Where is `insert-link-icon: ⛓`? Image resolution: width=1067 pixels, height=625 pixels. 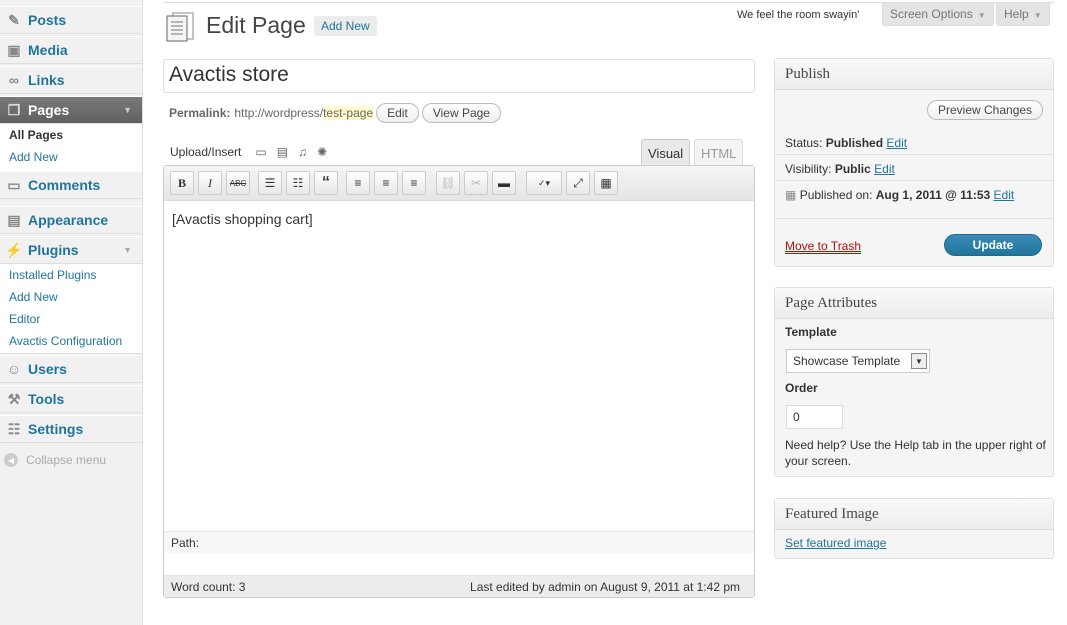 insert-link-icon: ⛓ is located at coordinates (448, 183).